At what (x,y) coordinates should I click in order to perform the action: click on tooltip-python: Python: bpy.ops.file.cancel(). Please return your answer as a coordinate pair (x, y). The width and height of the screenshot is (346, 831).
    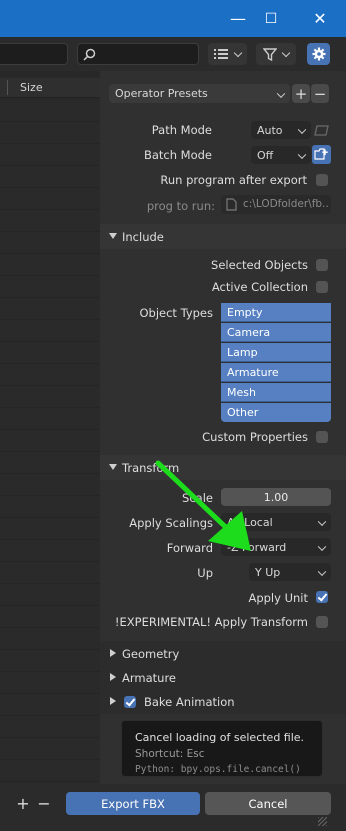
    Looking at the image, I should click on (218, 769).